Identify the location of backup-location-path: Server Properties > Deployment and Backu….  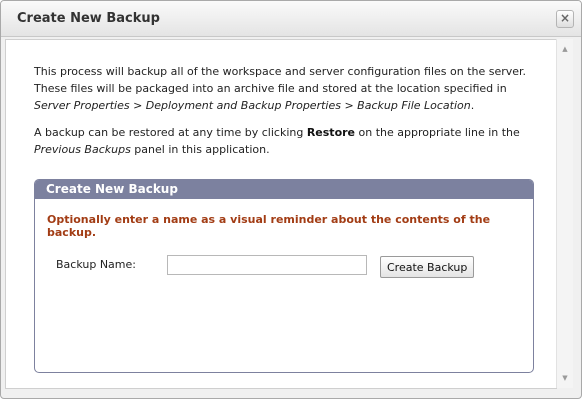
(252, 105).